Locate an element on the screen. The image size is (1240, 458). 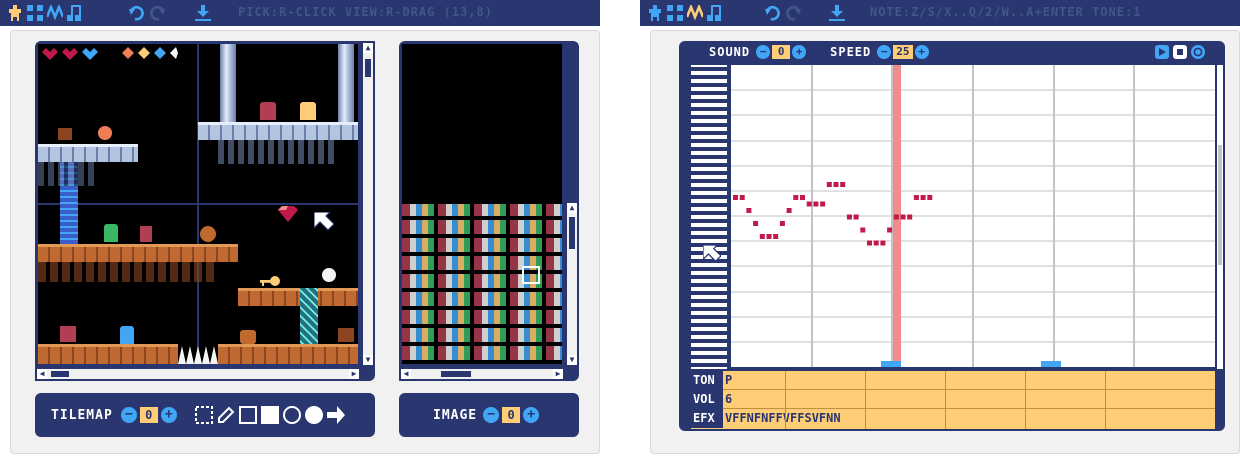
tone-label: TON is located at coordinates (707, 380).